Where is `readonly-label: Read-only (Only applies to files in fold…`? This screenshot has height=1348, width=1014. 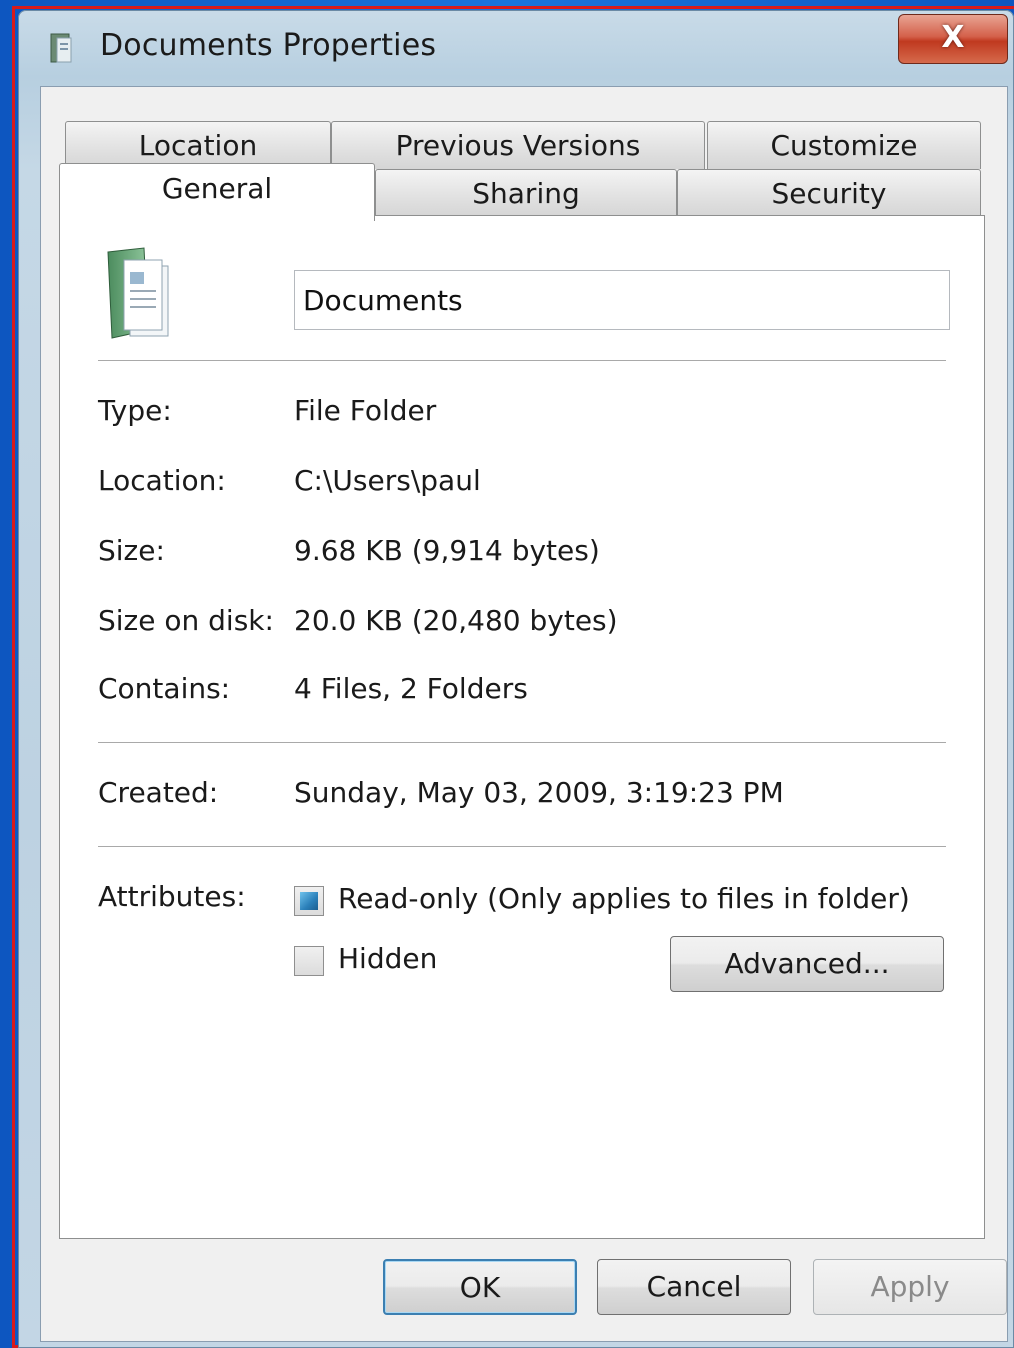
readonly-label: Read-only (Only applies to files in fold… is located at coordinates (624, 898).